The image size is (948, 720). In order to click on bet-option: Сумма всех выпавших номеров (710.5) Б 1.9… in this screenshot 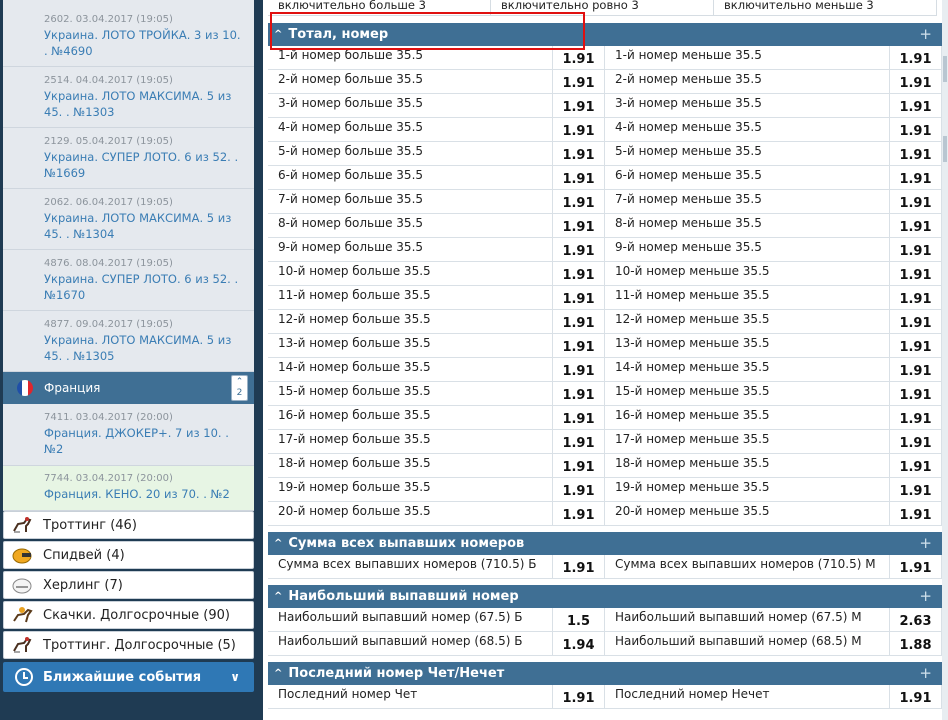, I will do `click(436, 566)`.